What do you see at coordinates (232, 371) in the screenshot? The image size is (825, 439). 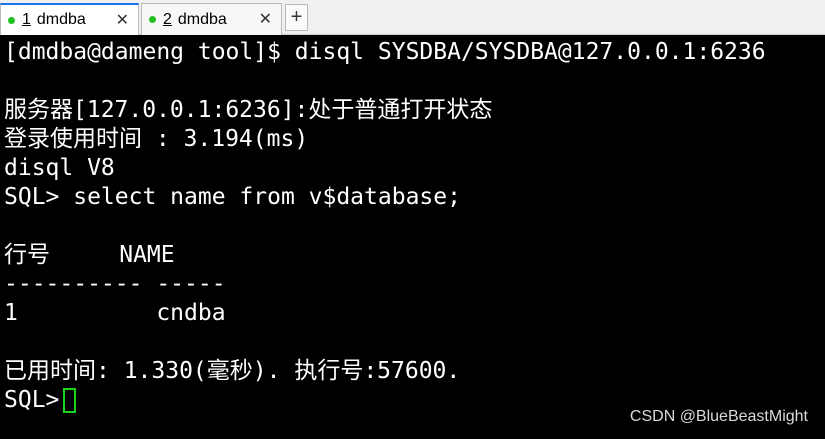 I see `terminal-line: 已用时间: 1.330(毫秒). 执行号:57600.` at bounding box center [232, 371].